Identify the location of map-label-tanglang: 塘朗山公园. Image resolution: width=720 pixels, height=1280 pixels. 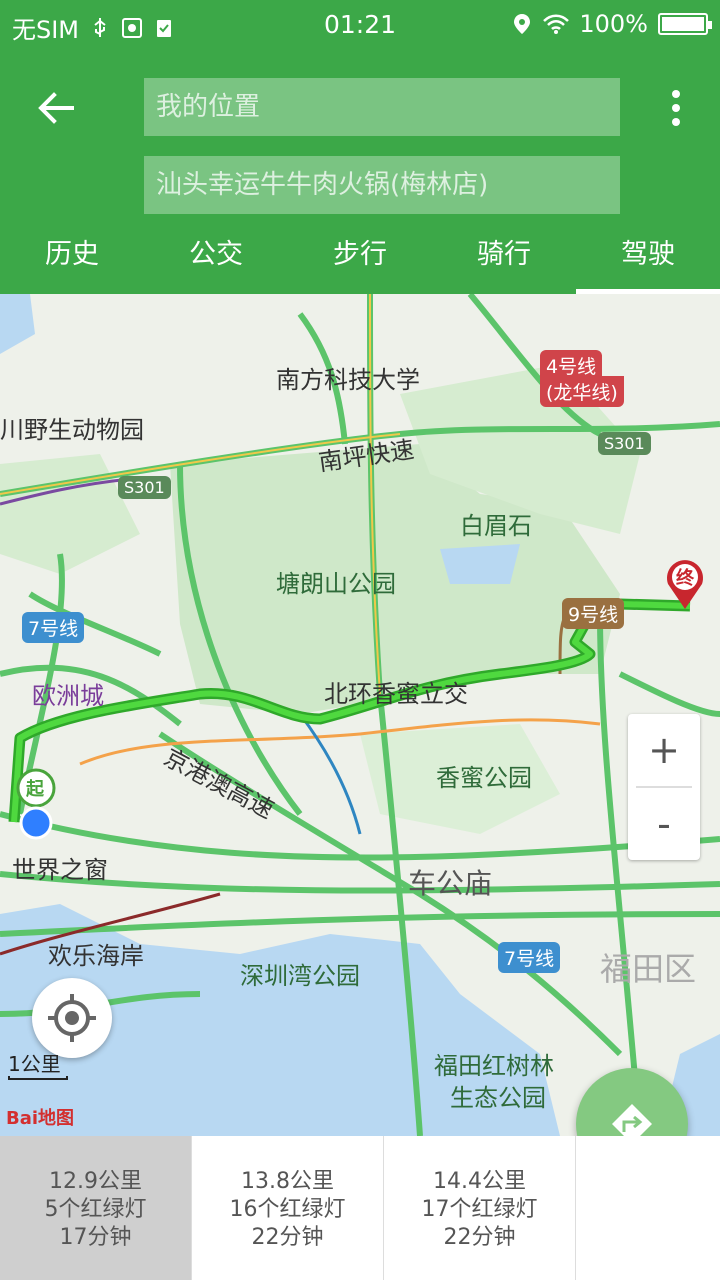
(336, 584).